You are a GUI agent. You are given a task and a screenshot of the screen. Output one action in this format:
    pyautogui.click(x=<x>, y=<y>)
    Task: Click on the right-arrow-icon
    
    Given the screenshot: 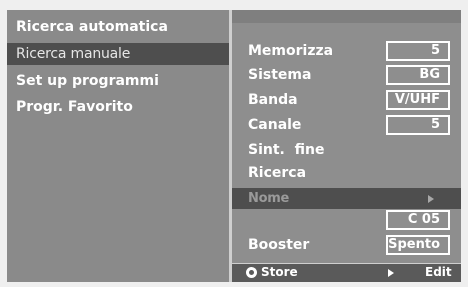 What is the action you would take?
    pyautogui.click(x=431, y=199)
    